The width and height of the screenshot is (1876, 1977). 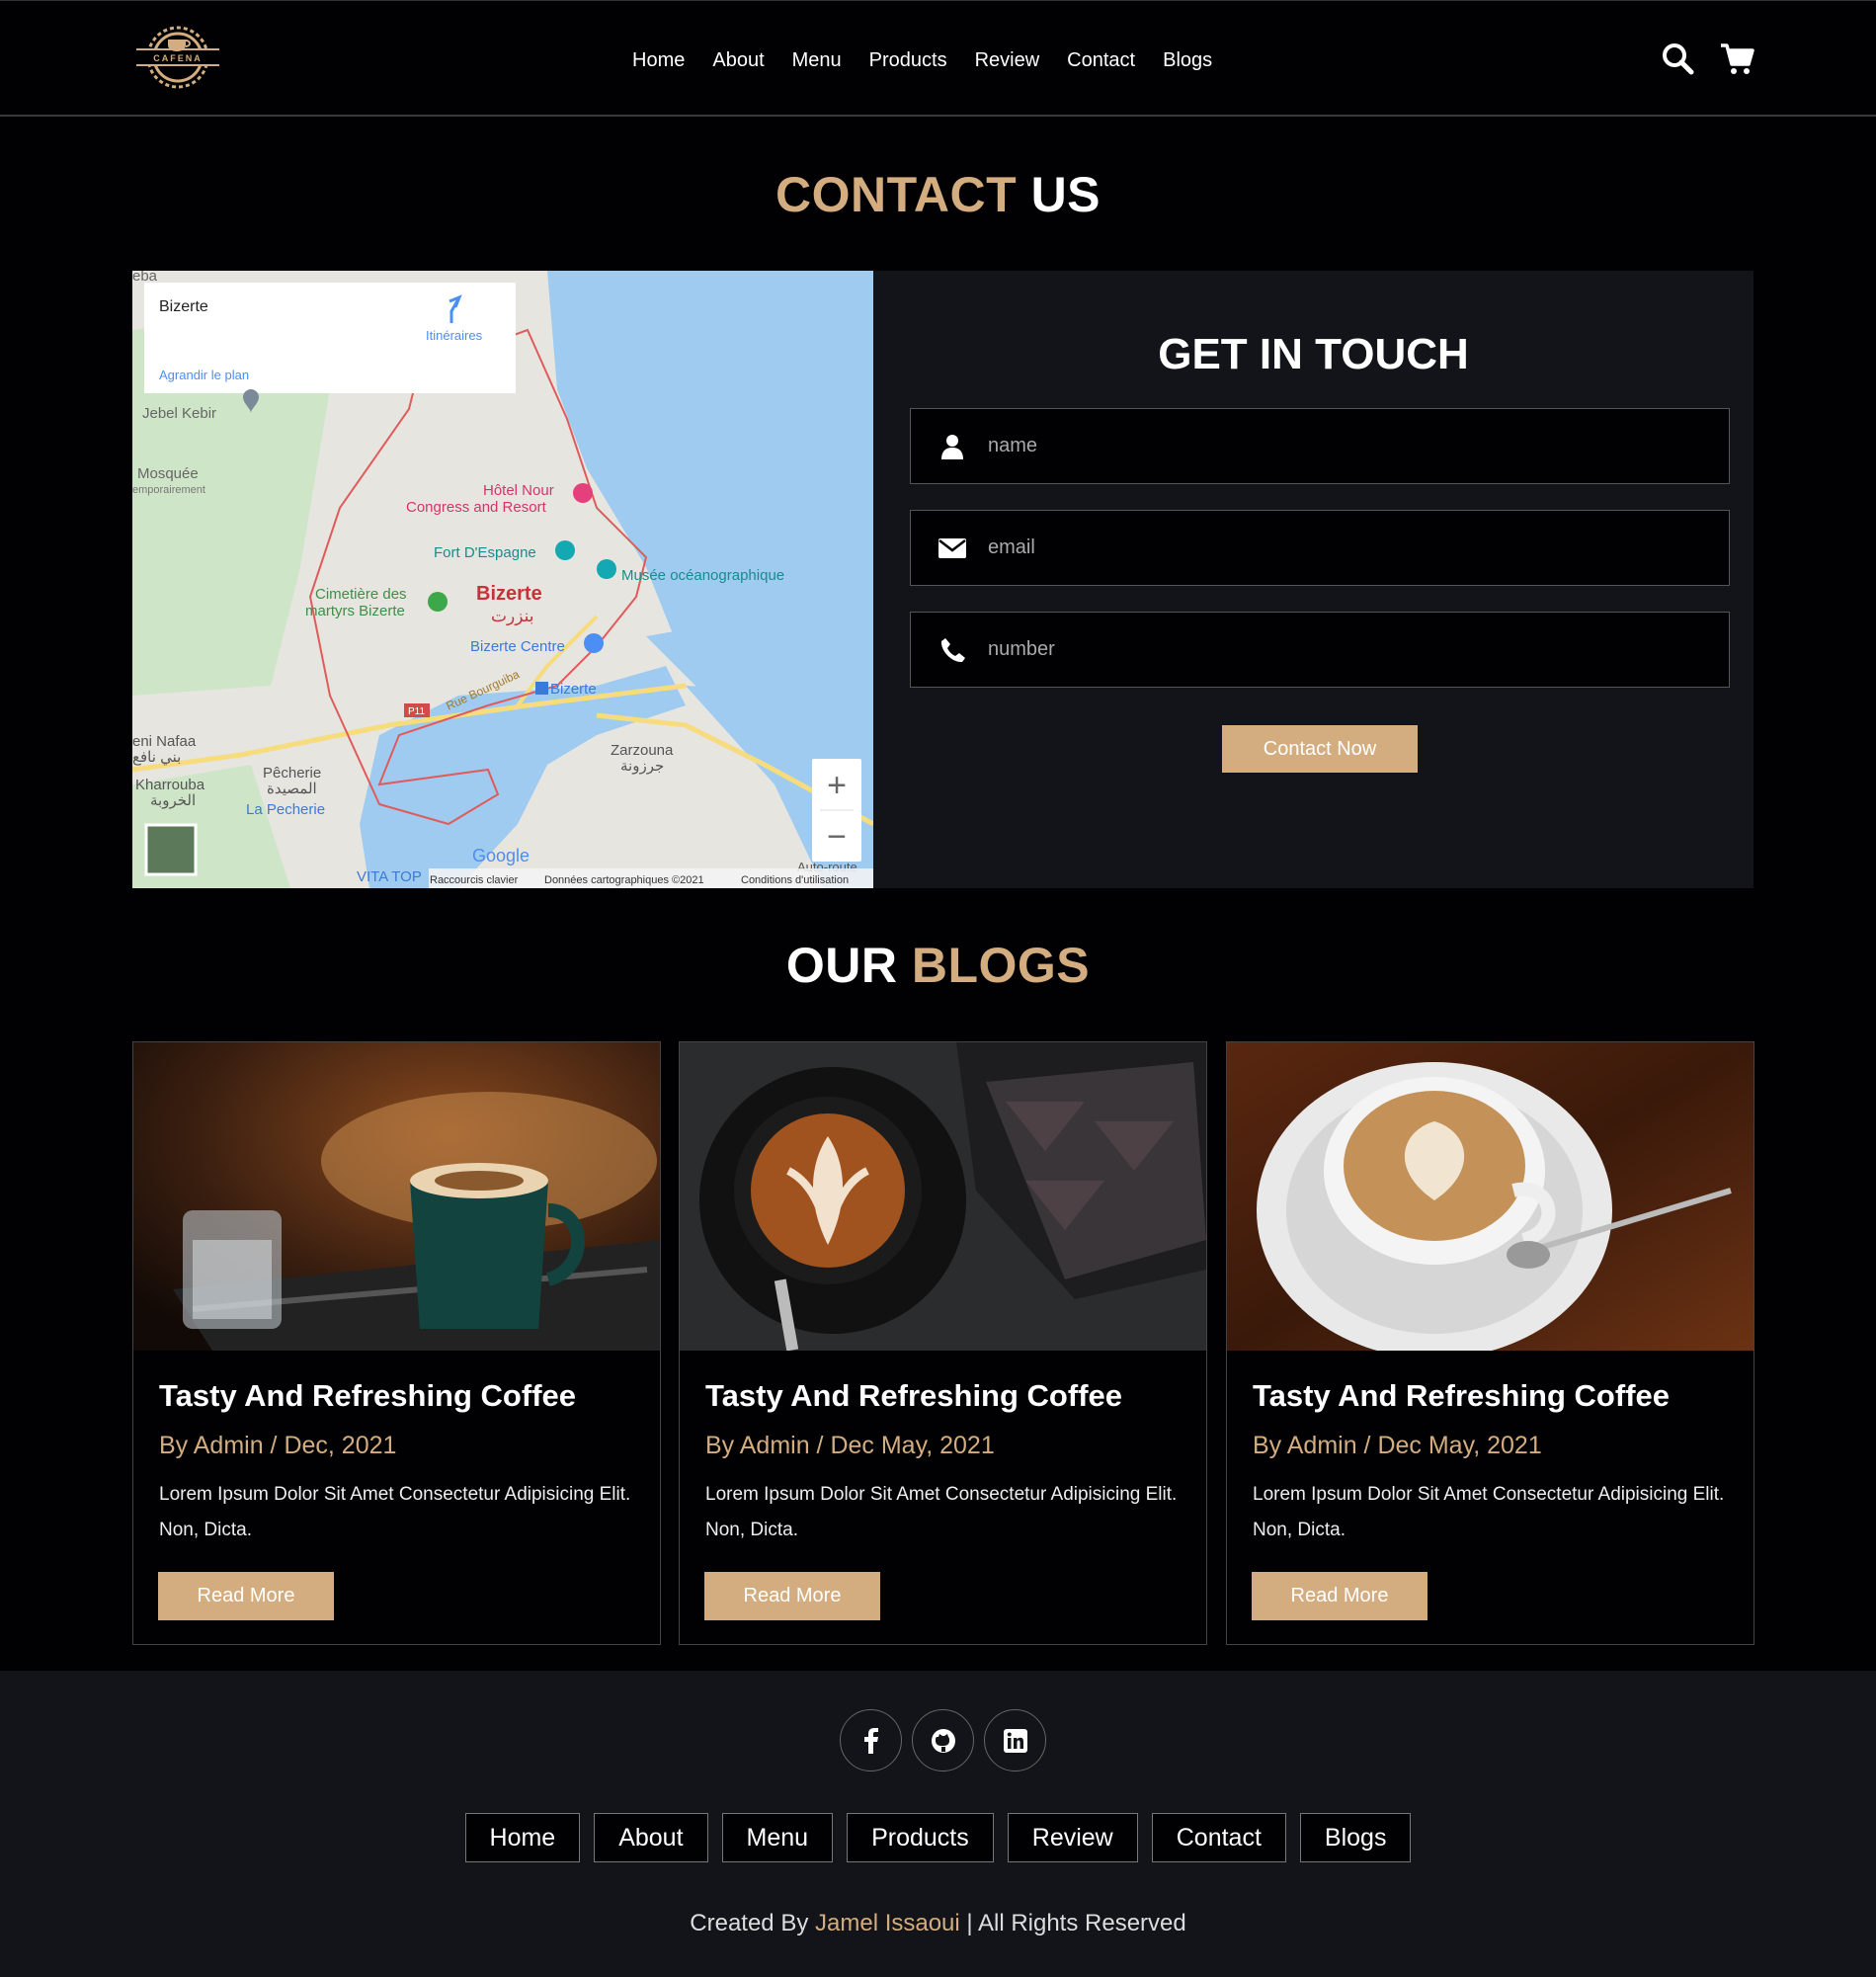 I want to click on satellite-toggle, so click(x=171, y=849).